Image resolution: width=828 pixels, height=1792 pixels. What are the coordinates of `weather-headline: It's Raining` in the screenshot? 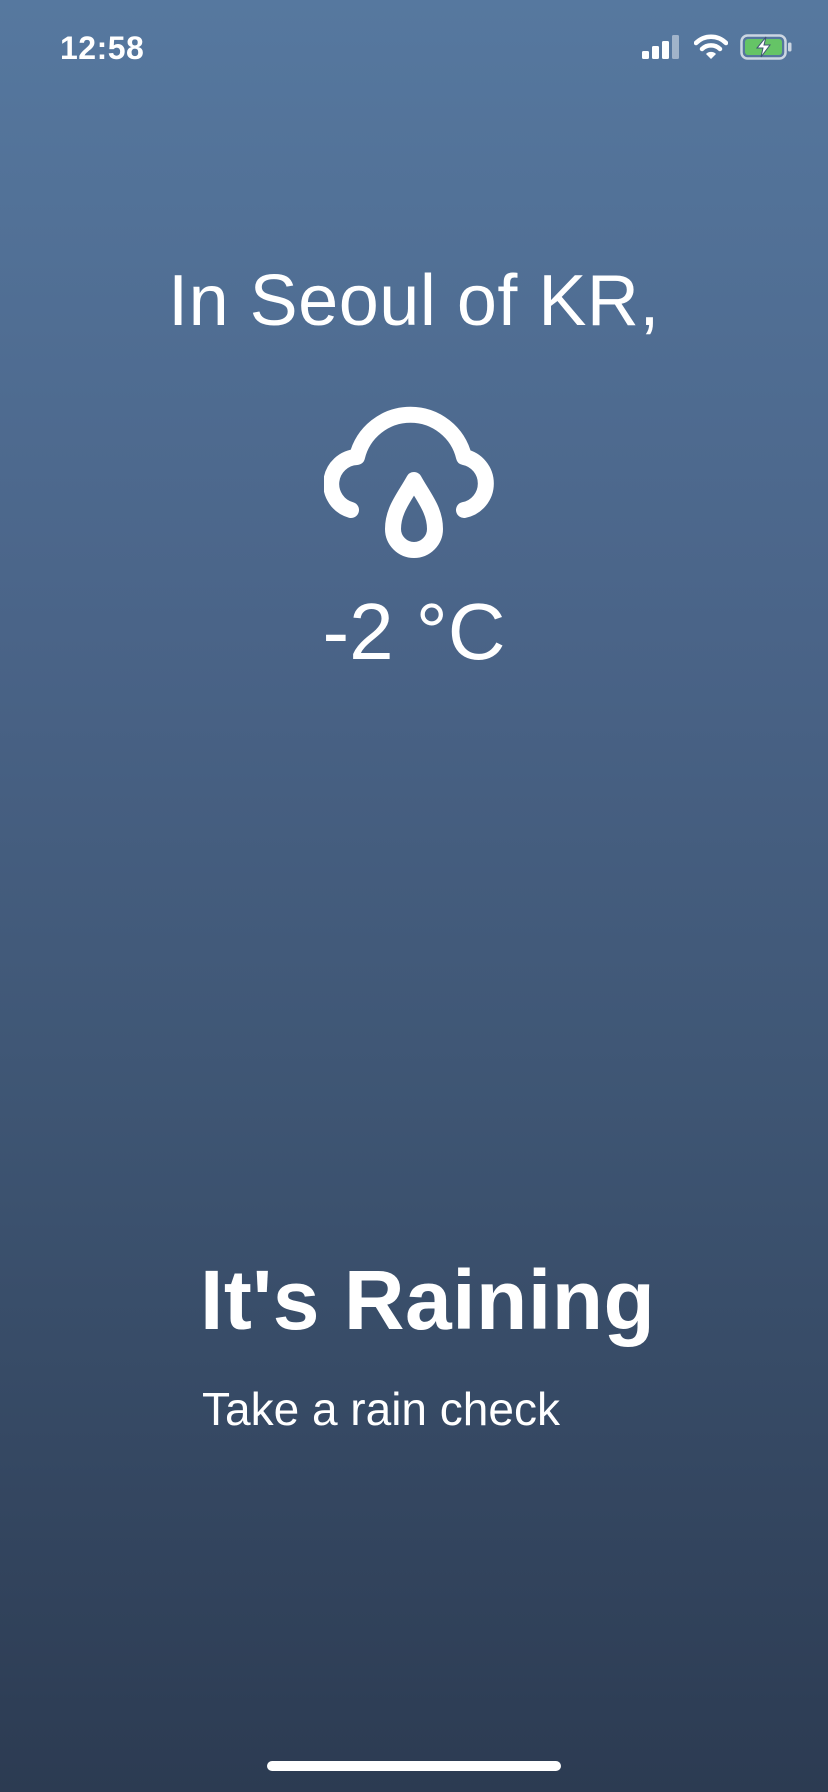 It's located at (428, 1300).